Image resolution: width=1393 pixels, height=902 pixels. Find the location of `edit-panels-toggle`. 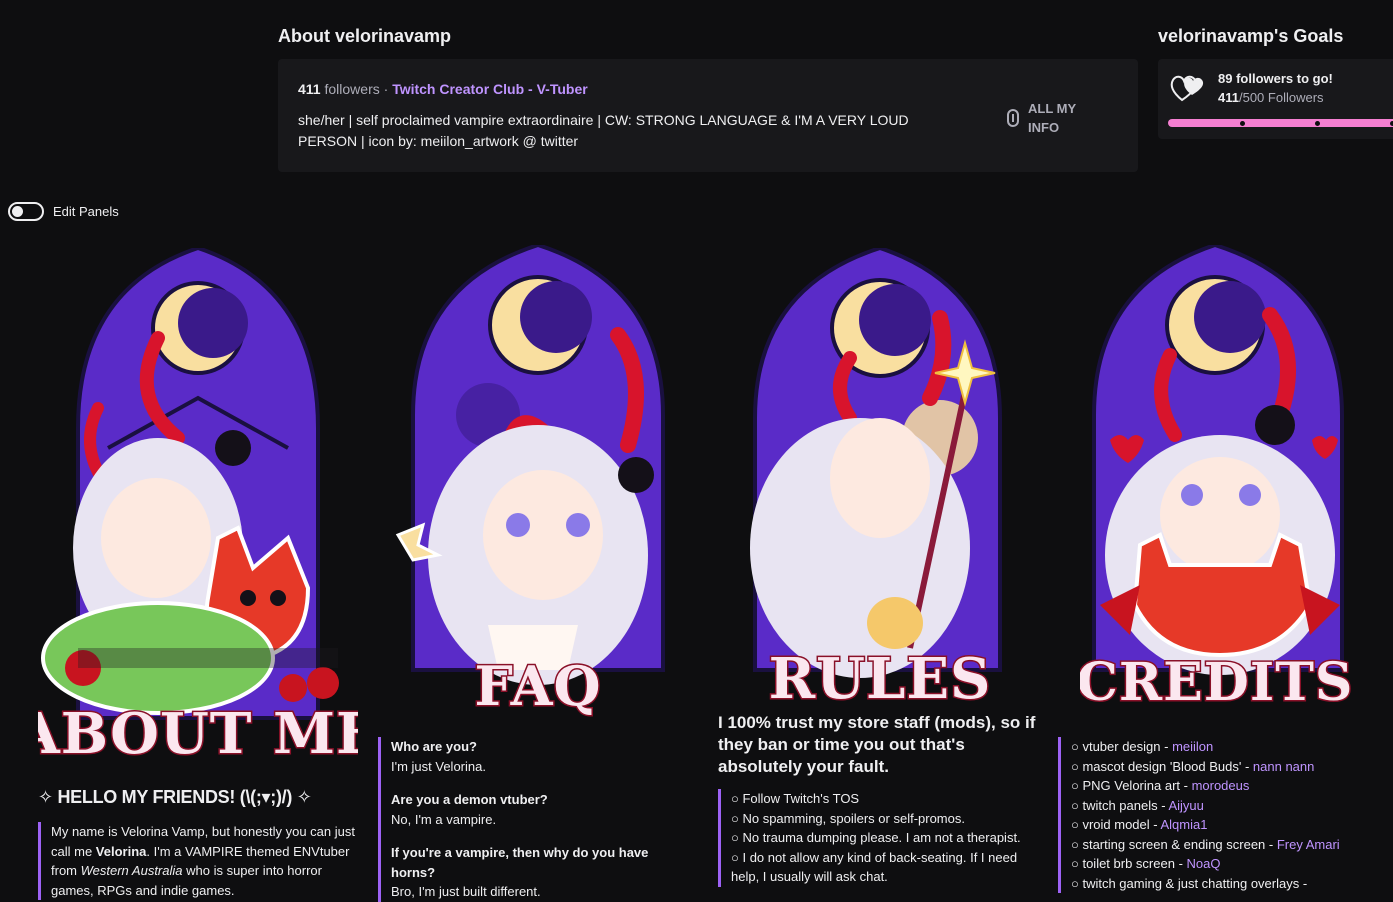

edit-panels-toggle is located at coordinates (26, 211).